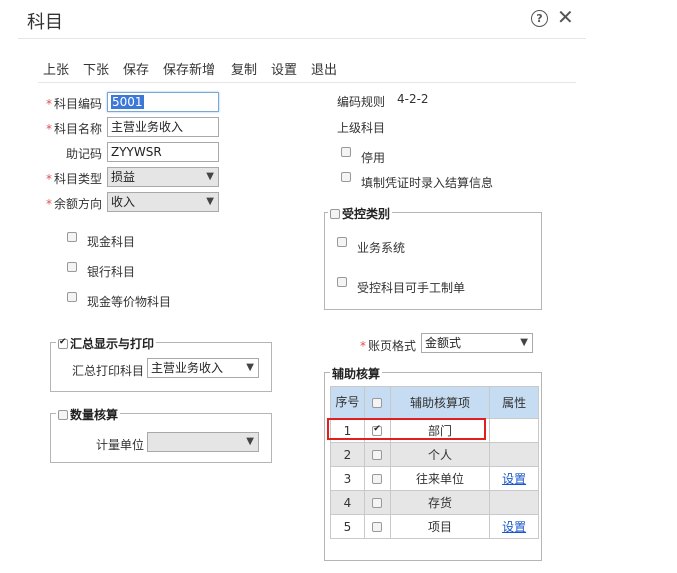  I want to click on controlled-checkbox, so click(335, 214).